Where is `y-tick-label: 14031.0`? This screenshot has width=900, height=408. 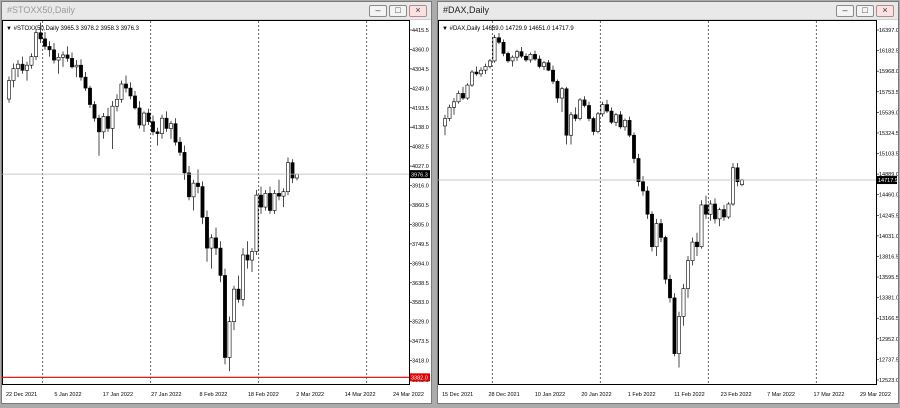
y-tick-label: 14031.0 is located at coordinates (888, 237).